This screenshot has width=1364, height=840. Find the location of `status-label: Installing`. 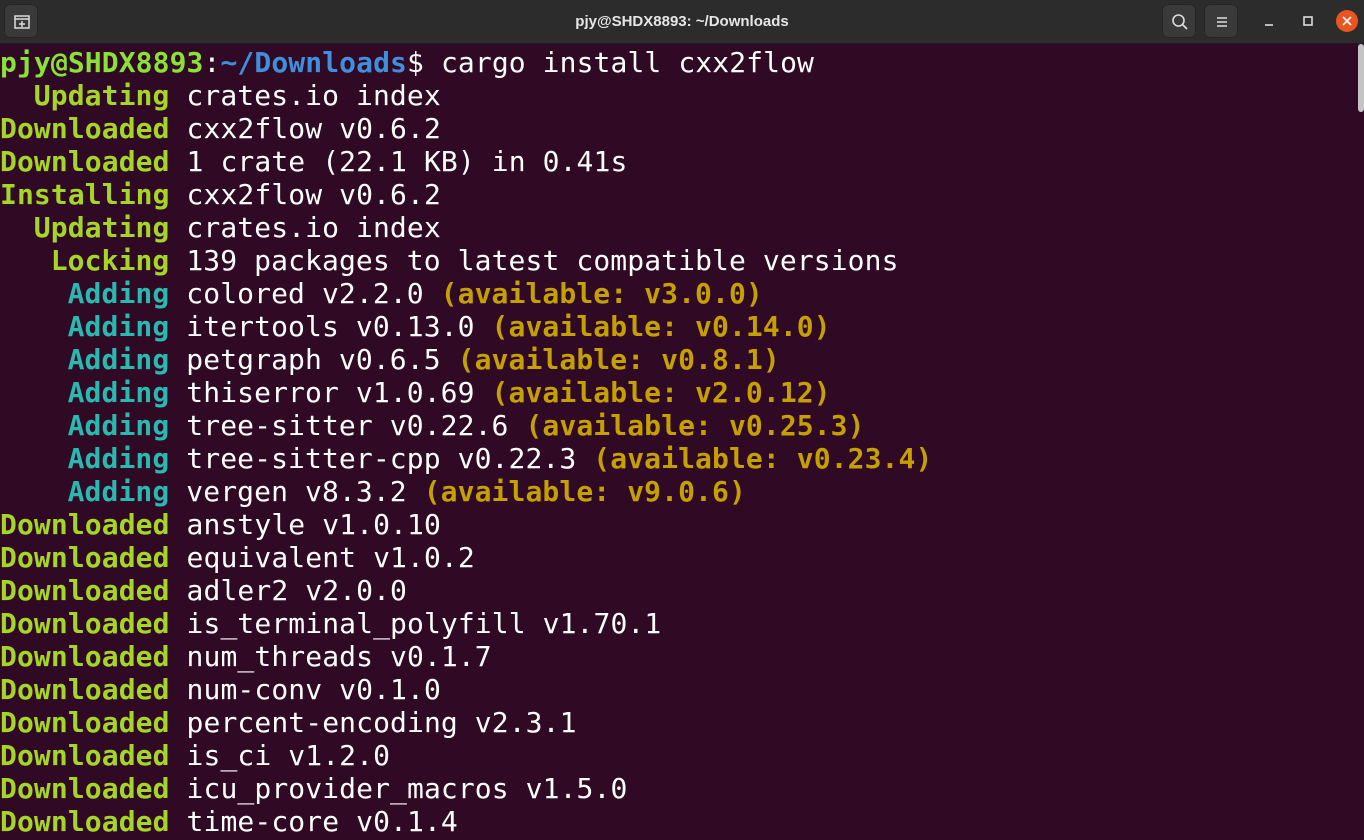

status-label: Installing is located at coordinates (85, 194).